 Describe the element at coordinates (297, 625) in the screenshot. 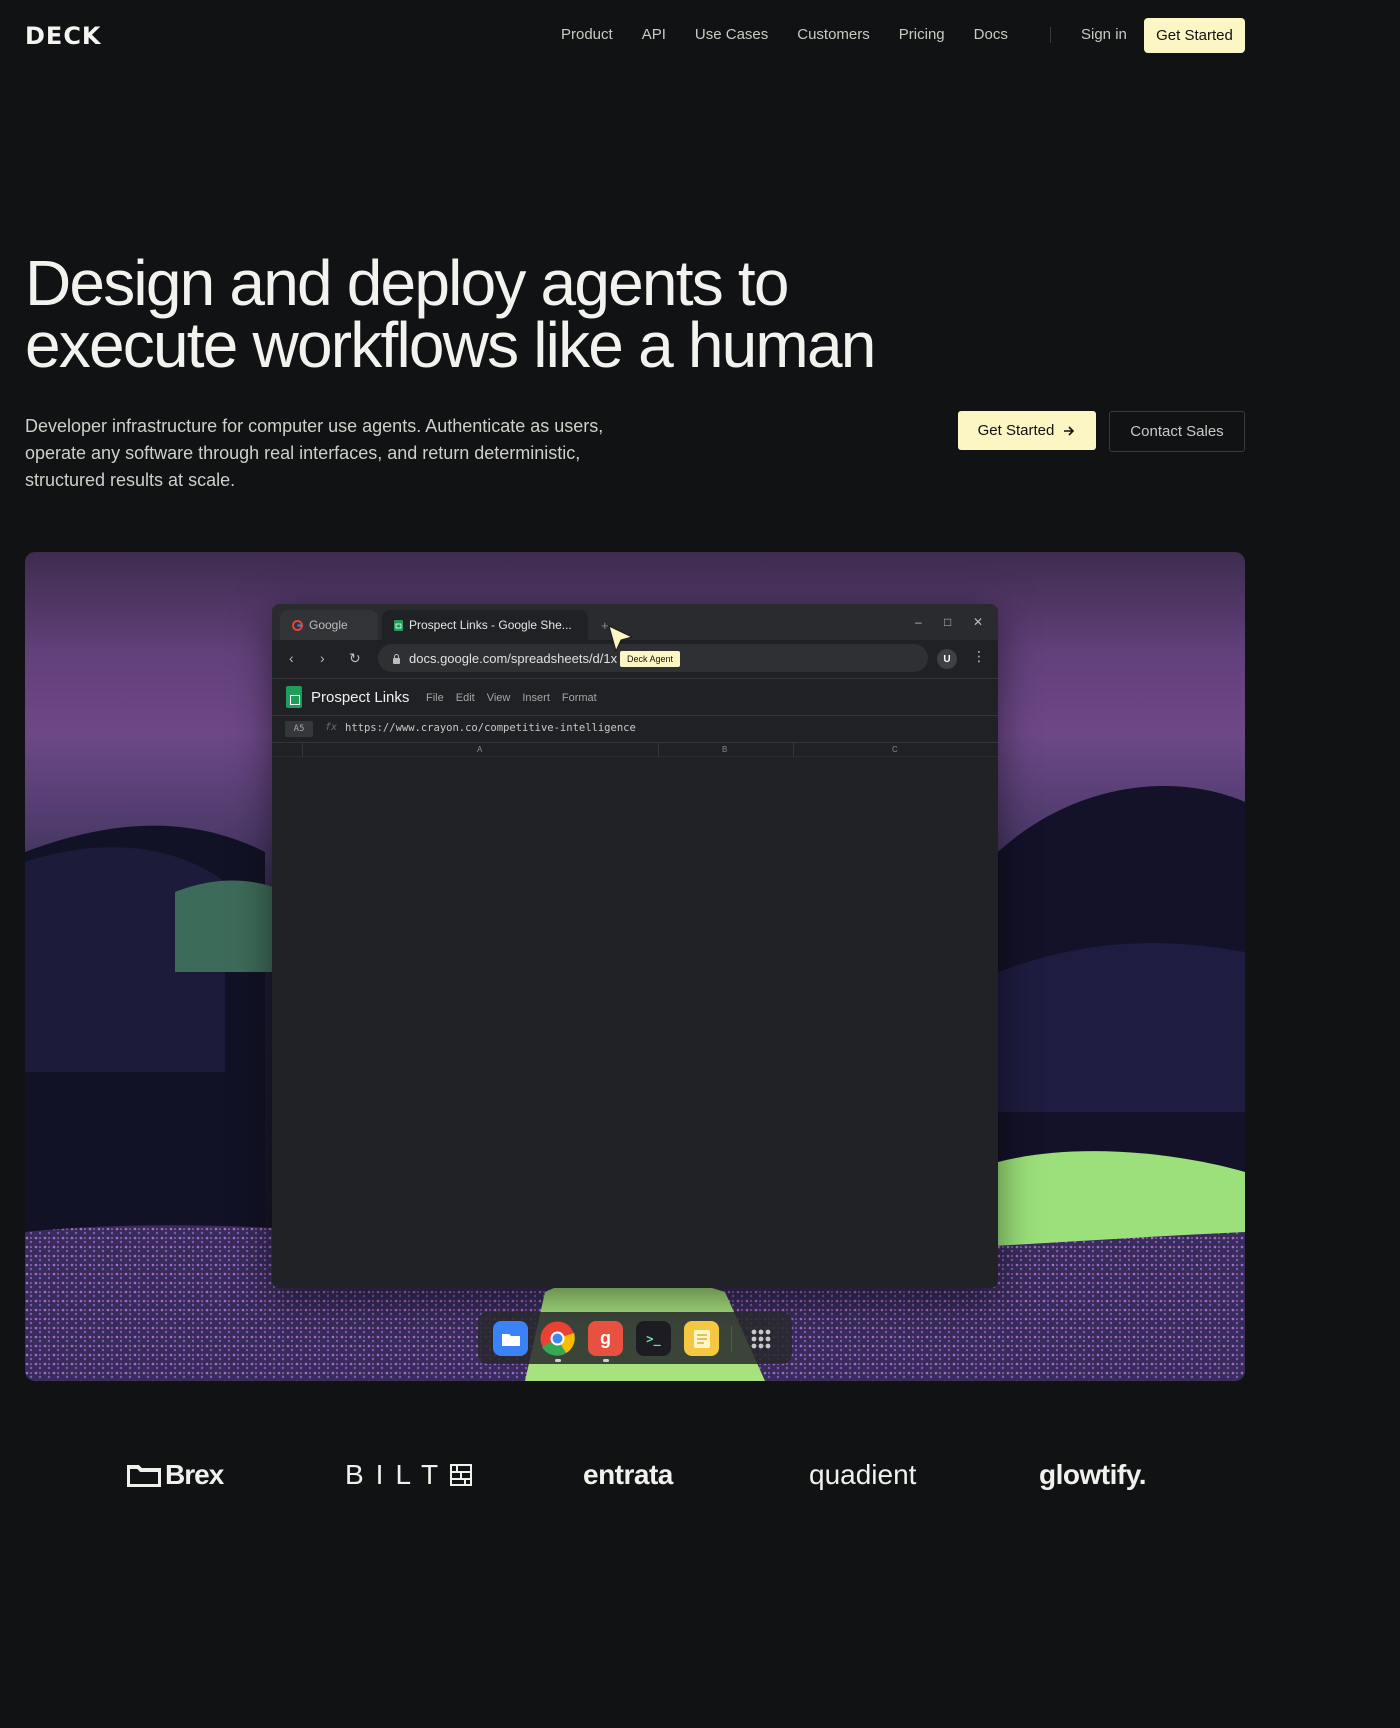

I see `google-icon` at that location.